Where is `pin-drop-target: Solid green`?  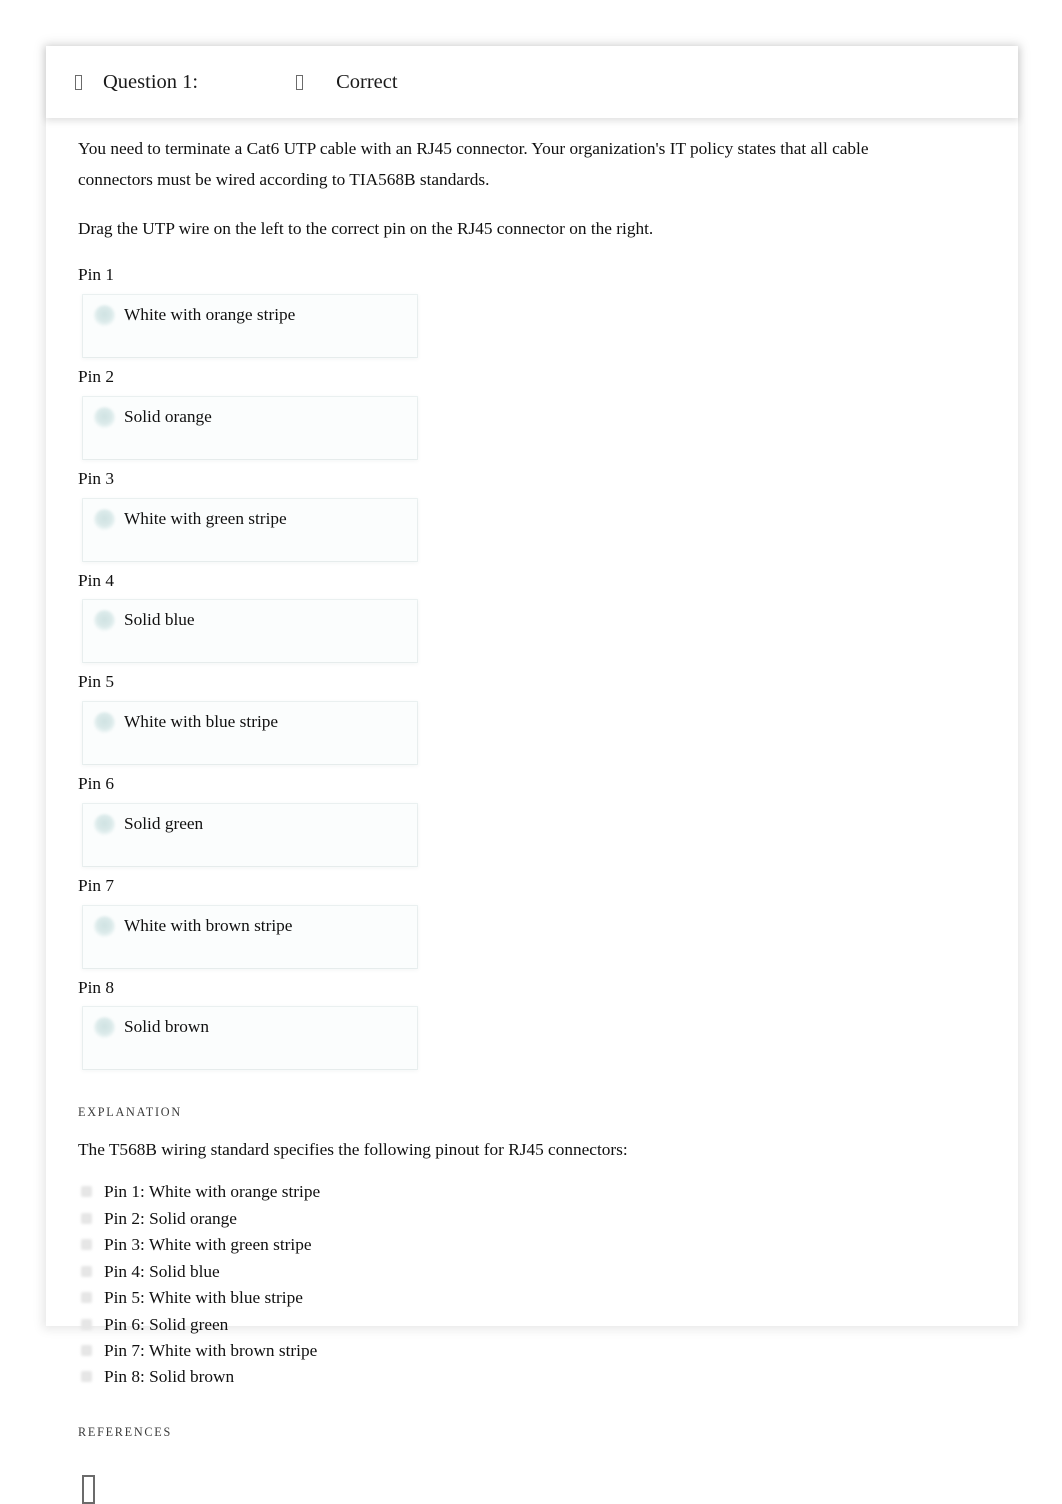
pin-drop-target: Solid green is located at coordinates (250, 834).